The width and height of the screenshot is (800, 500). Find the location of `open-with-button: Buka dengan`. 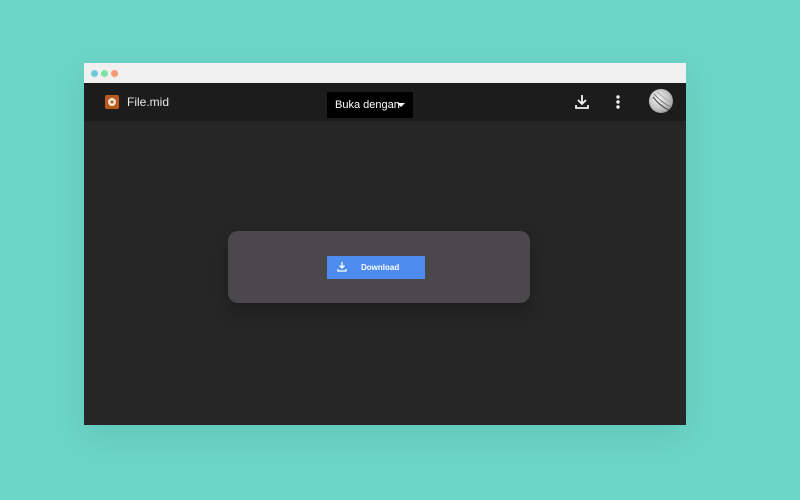

open-with-button: Buka dengan is located at coordinates (370, 105).